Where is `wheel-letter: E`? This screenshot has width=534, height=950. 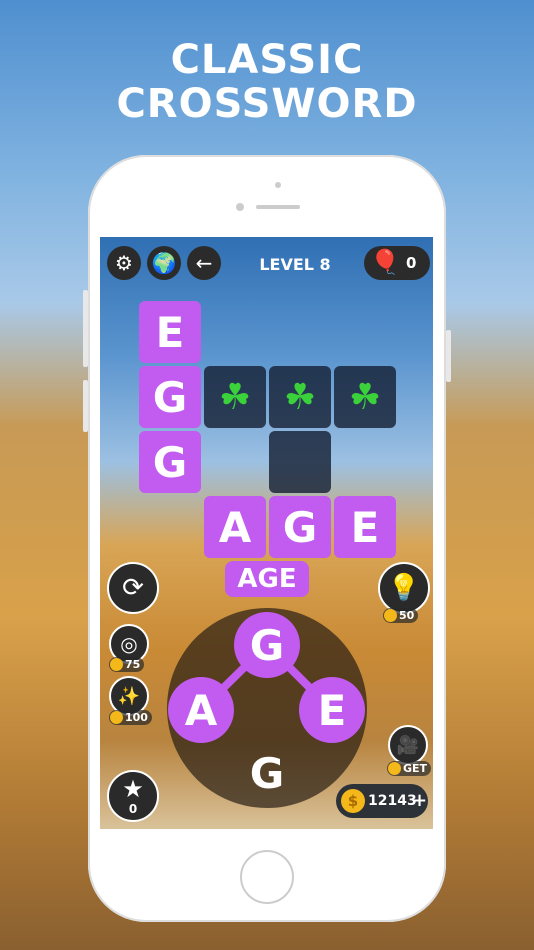 wheel-letter: E is located at coordinates (332, 710).